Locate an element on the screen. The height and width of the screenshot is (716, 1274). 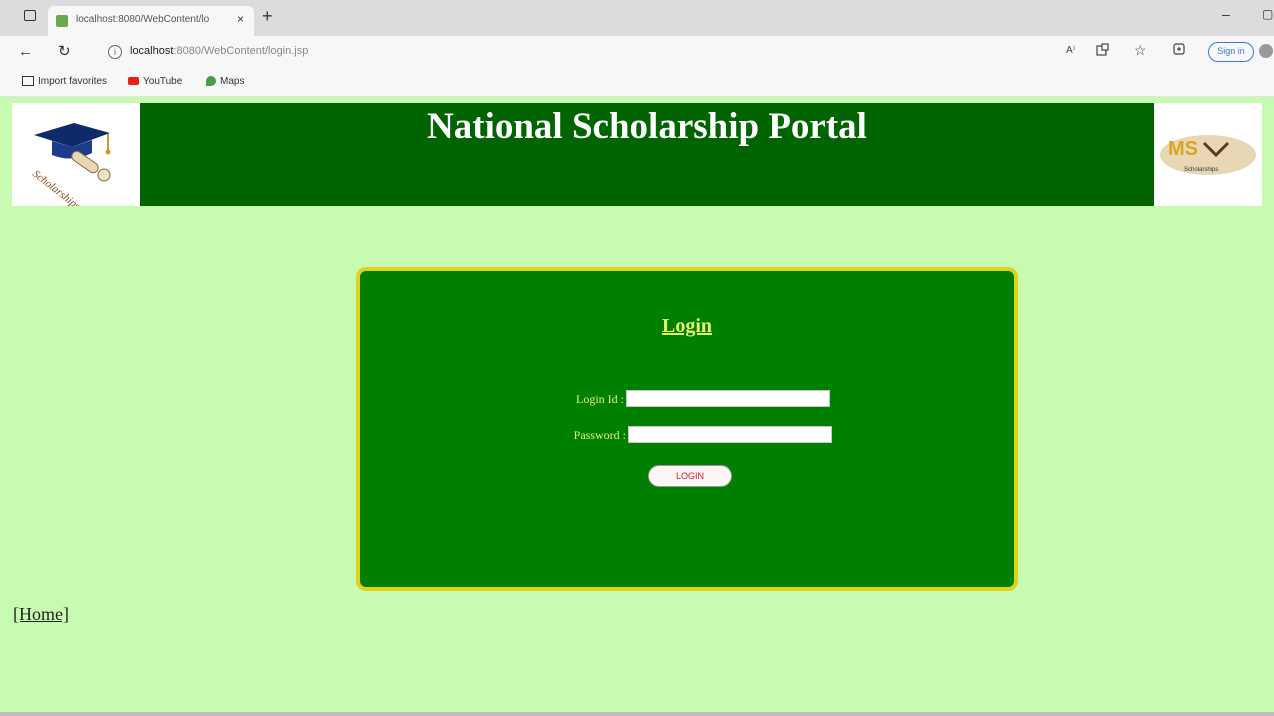
import-icon is located at coordinates (28, 81).